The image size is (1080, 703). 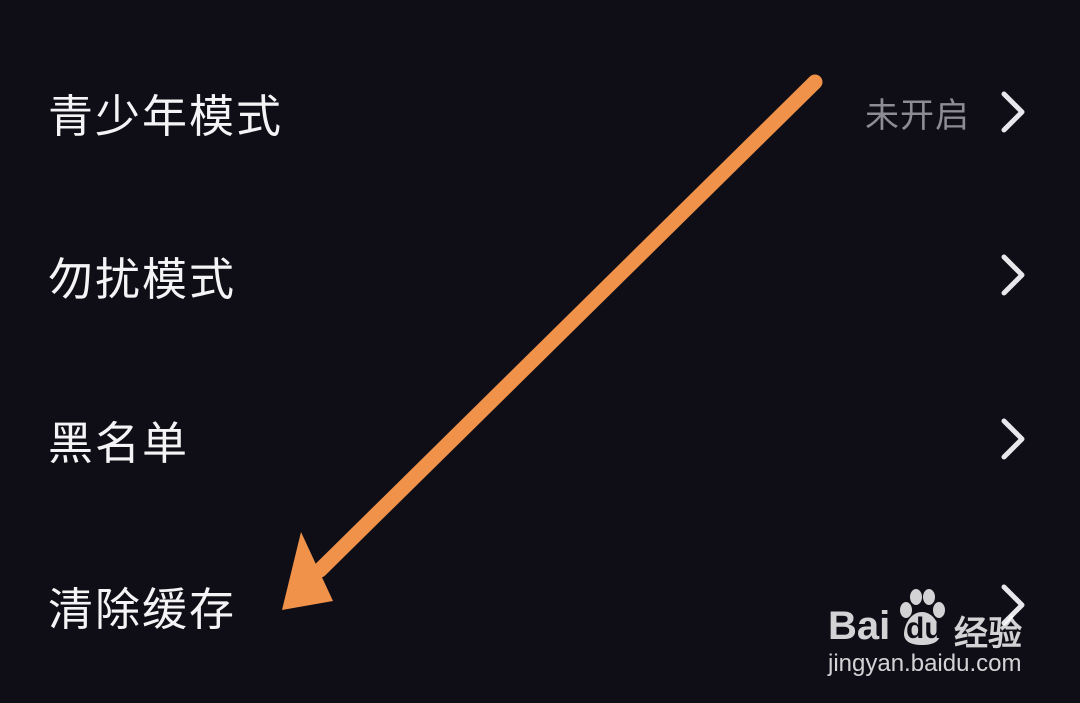 What do you see at coordinates (166, 116) in the screenshot?
I see `settings-row-label: 青少年模式` at bounding box center [166, 116].